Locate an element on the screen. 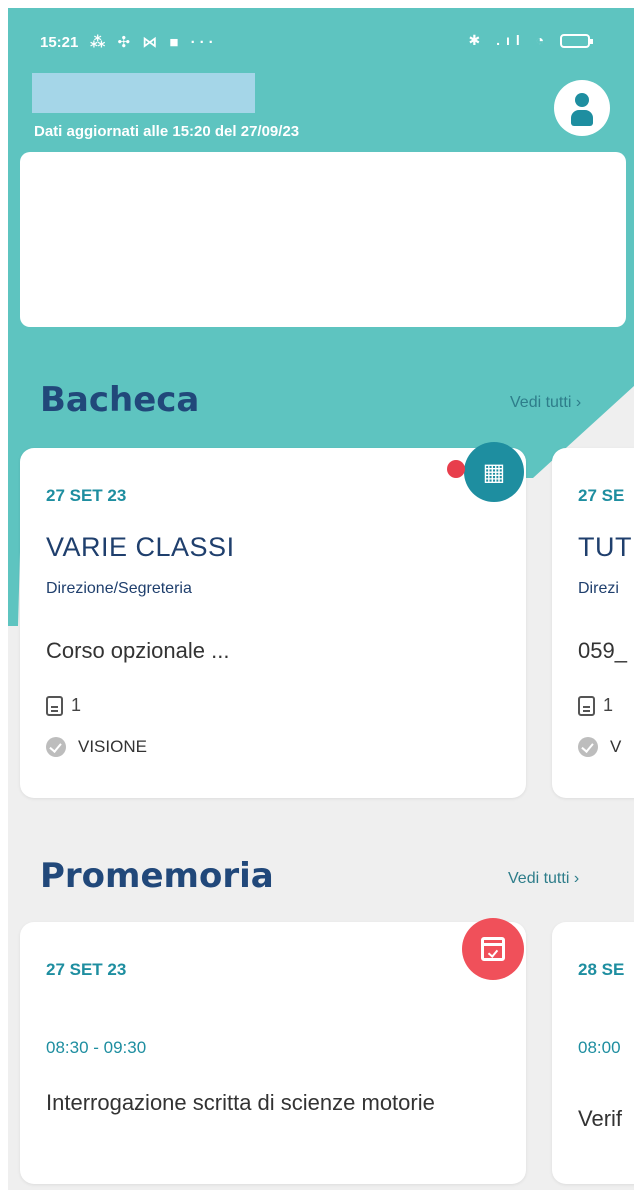  card-sender: Direzi is located at coordinates (598, 588).